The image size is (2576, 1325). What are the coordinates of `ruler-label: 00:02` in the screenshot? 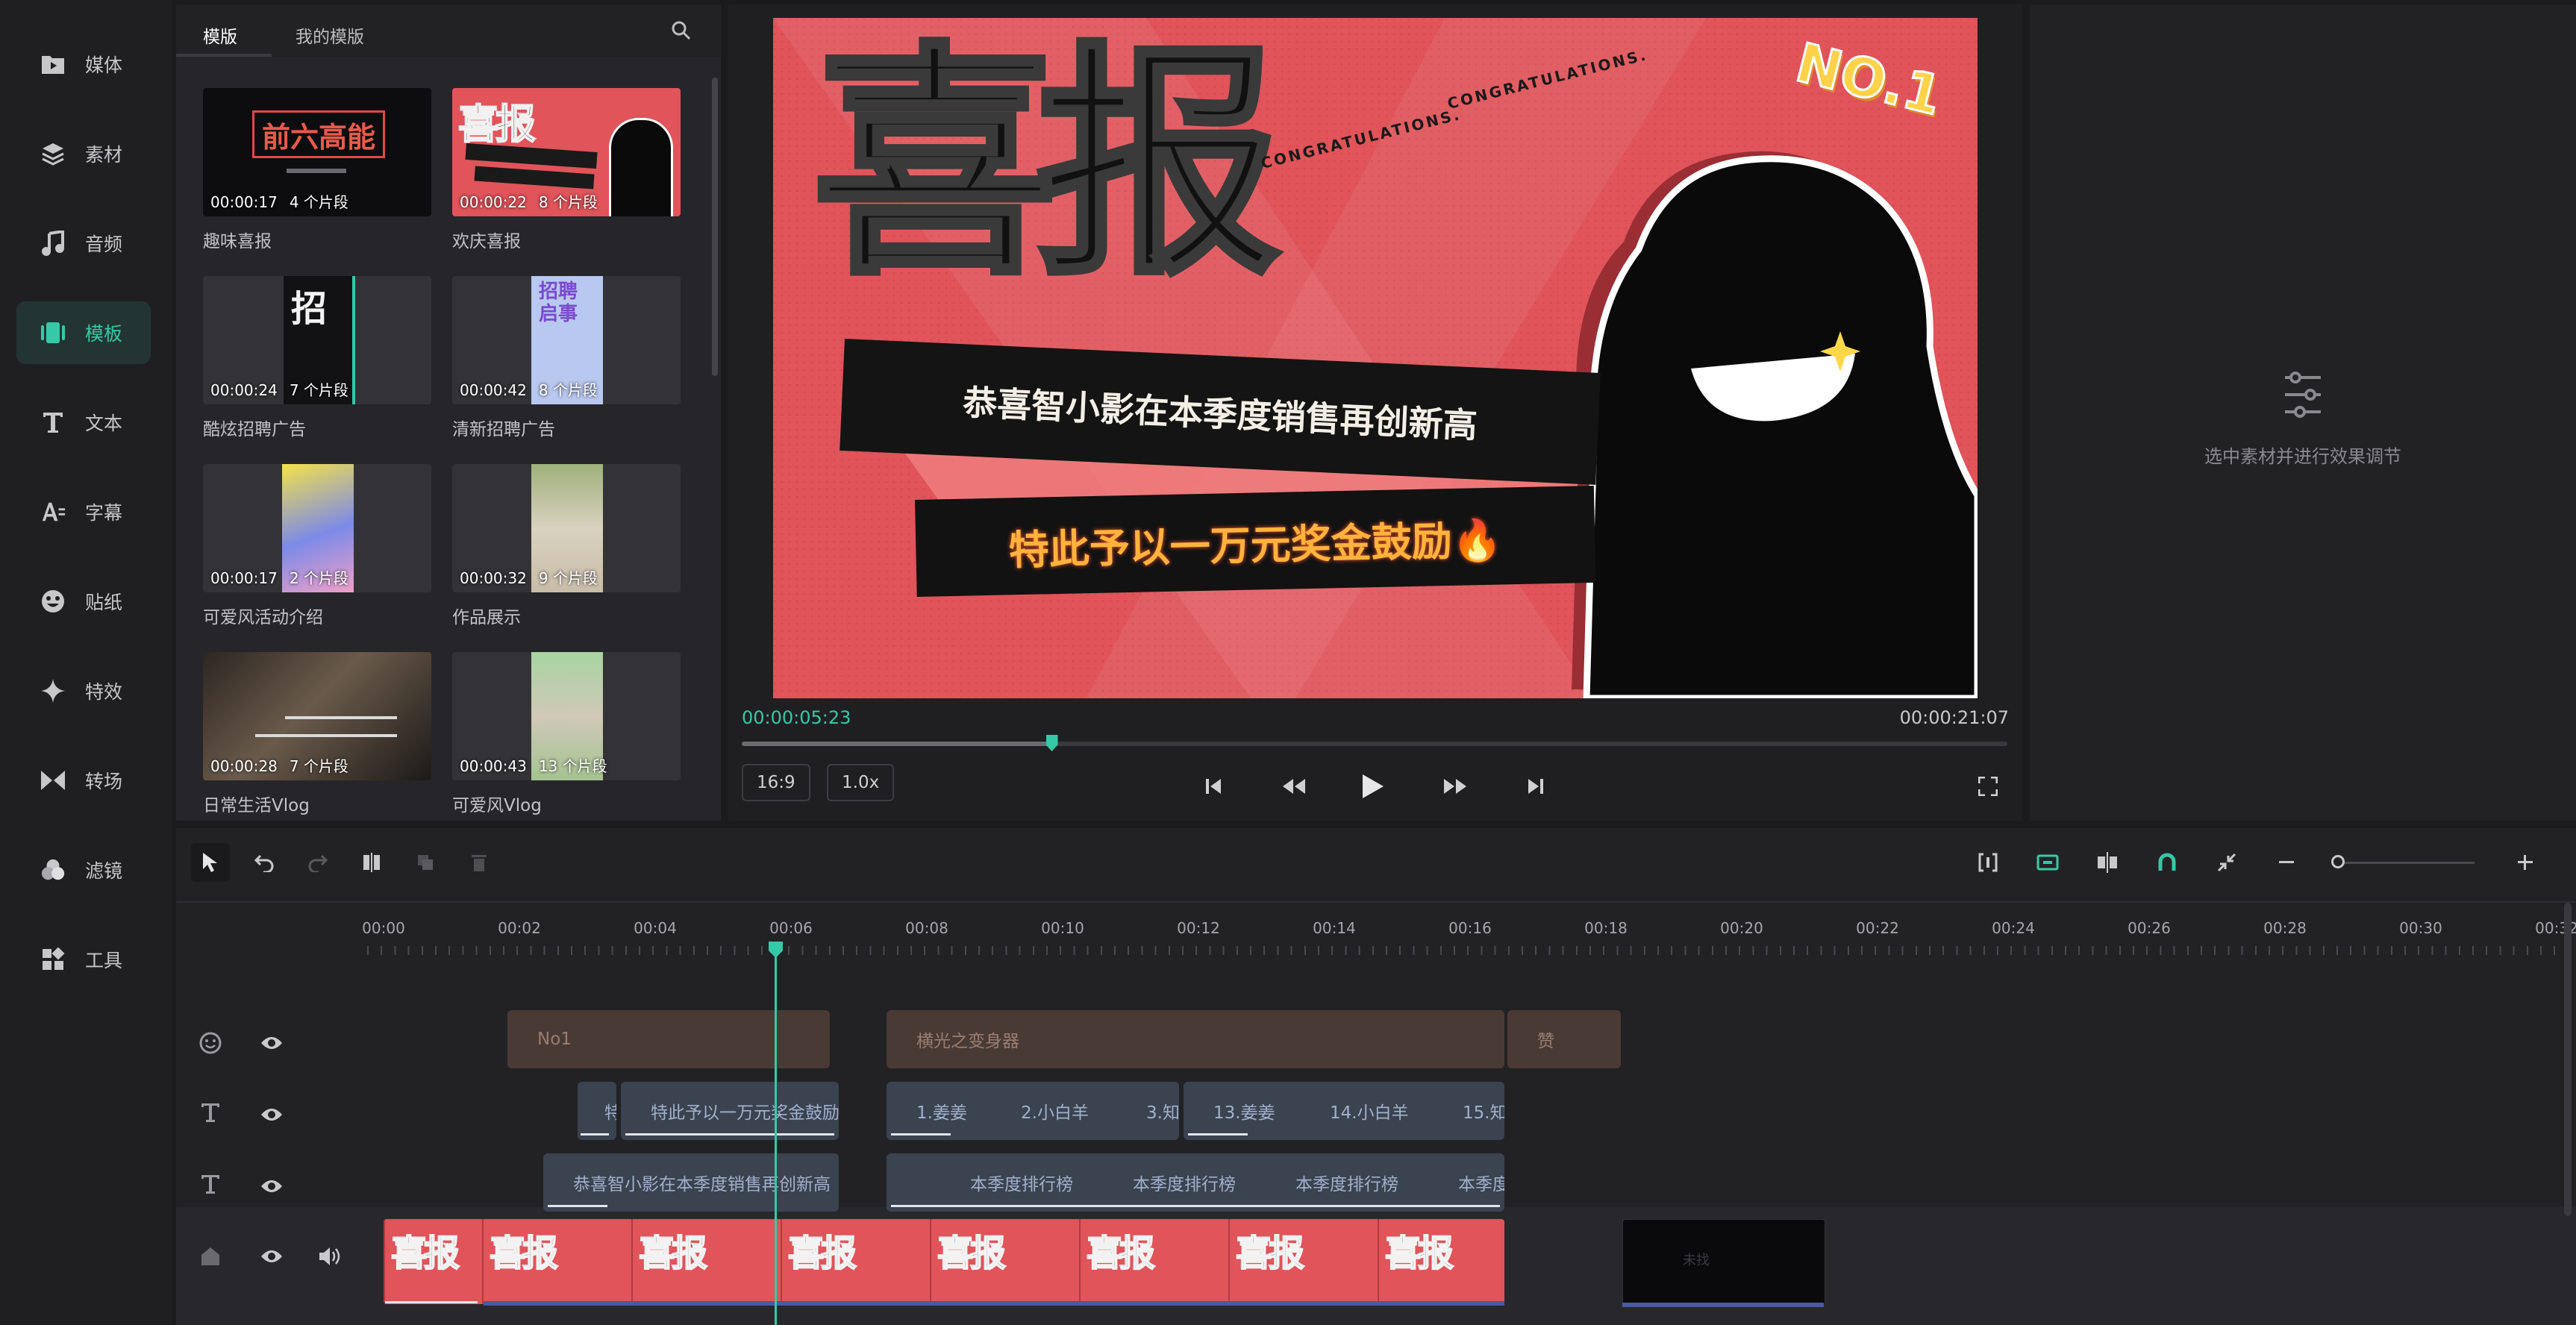 It's located at (519, 928).